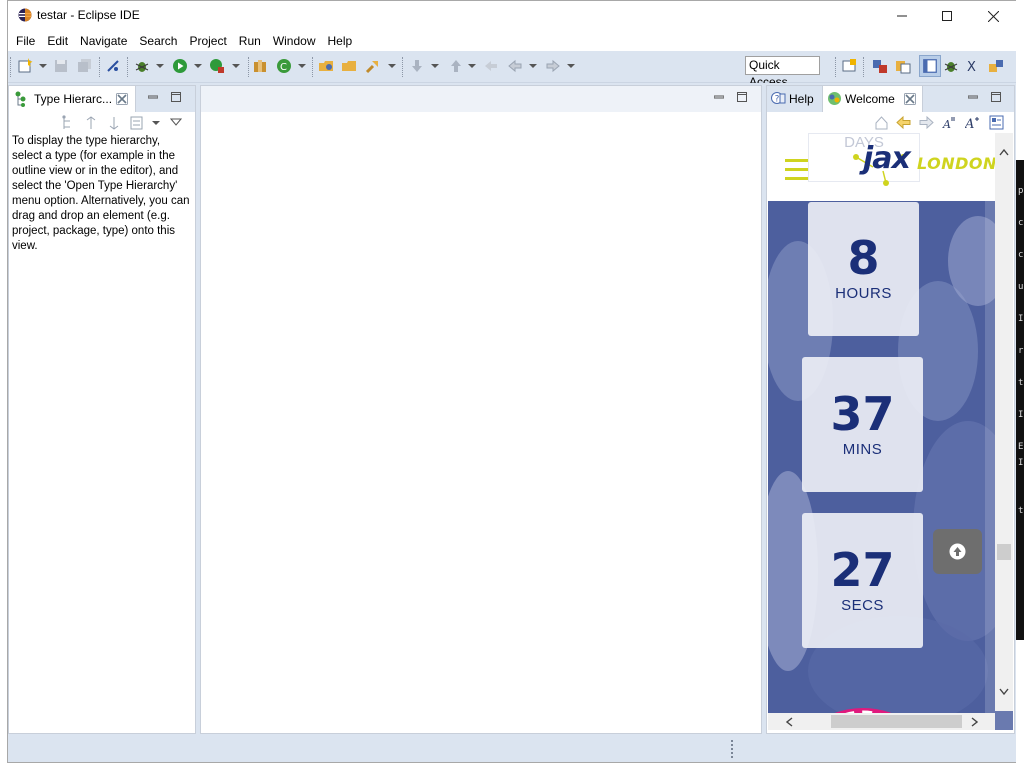  I want to click on new-java-package-icon, so click(260, 66).